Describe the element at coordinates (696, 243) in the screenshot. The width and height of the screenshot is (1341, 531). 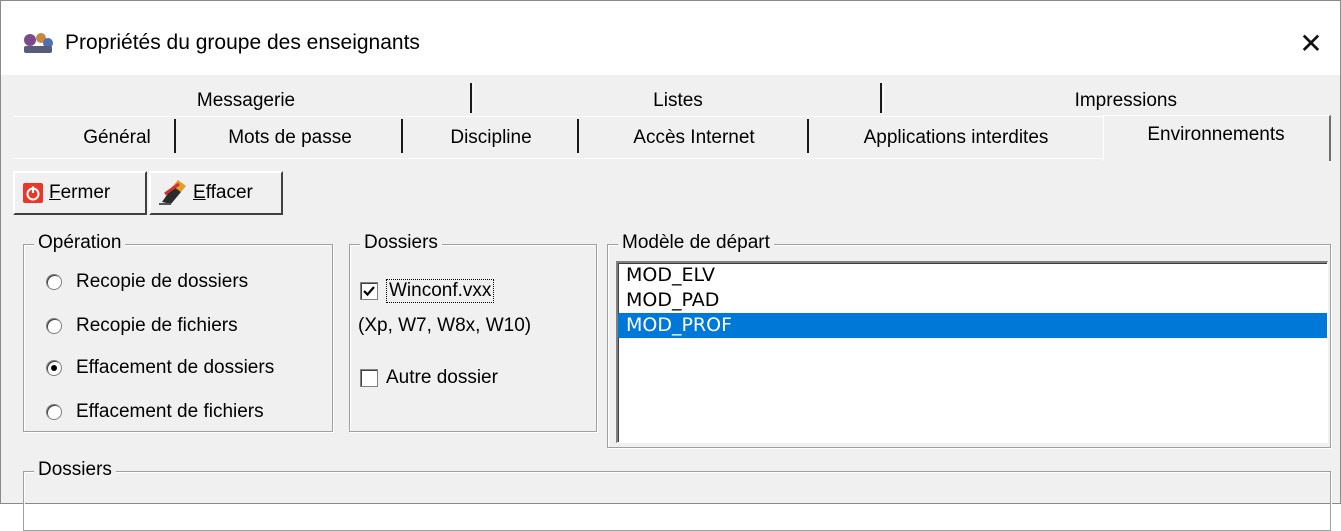
I see `model-legend: Modèle de départ` at that location.